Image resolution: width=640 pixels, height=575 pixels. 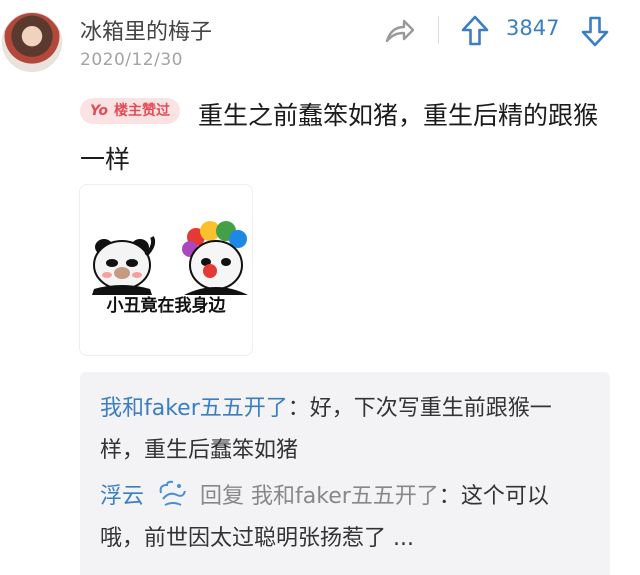 What do you see at coordinates (172, 493) in the screenshot?
I see `cloud-swirl-icon` at bounding box center [172, 493].